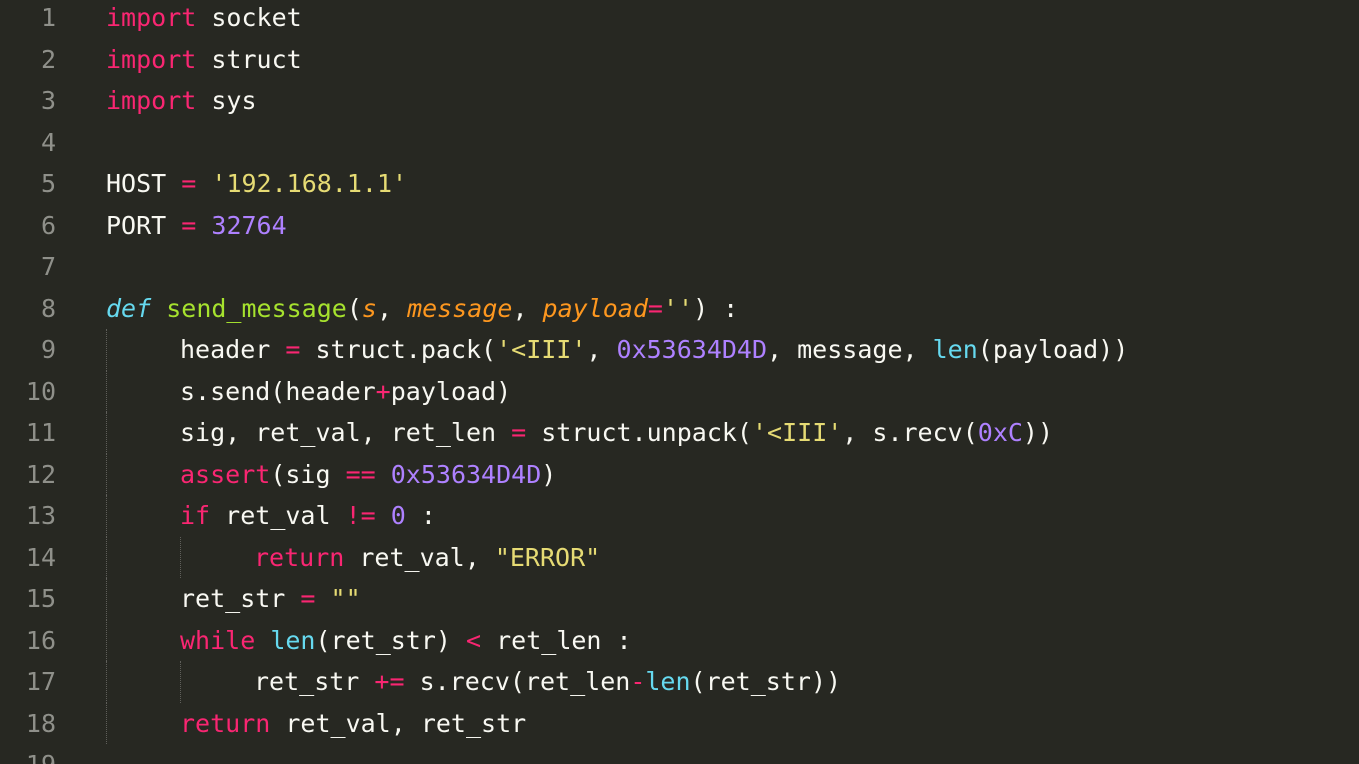  What do you see at coordinates (48, 308) in the screenshot?
I see `line-number: 8` at bounding box center [48, 308].